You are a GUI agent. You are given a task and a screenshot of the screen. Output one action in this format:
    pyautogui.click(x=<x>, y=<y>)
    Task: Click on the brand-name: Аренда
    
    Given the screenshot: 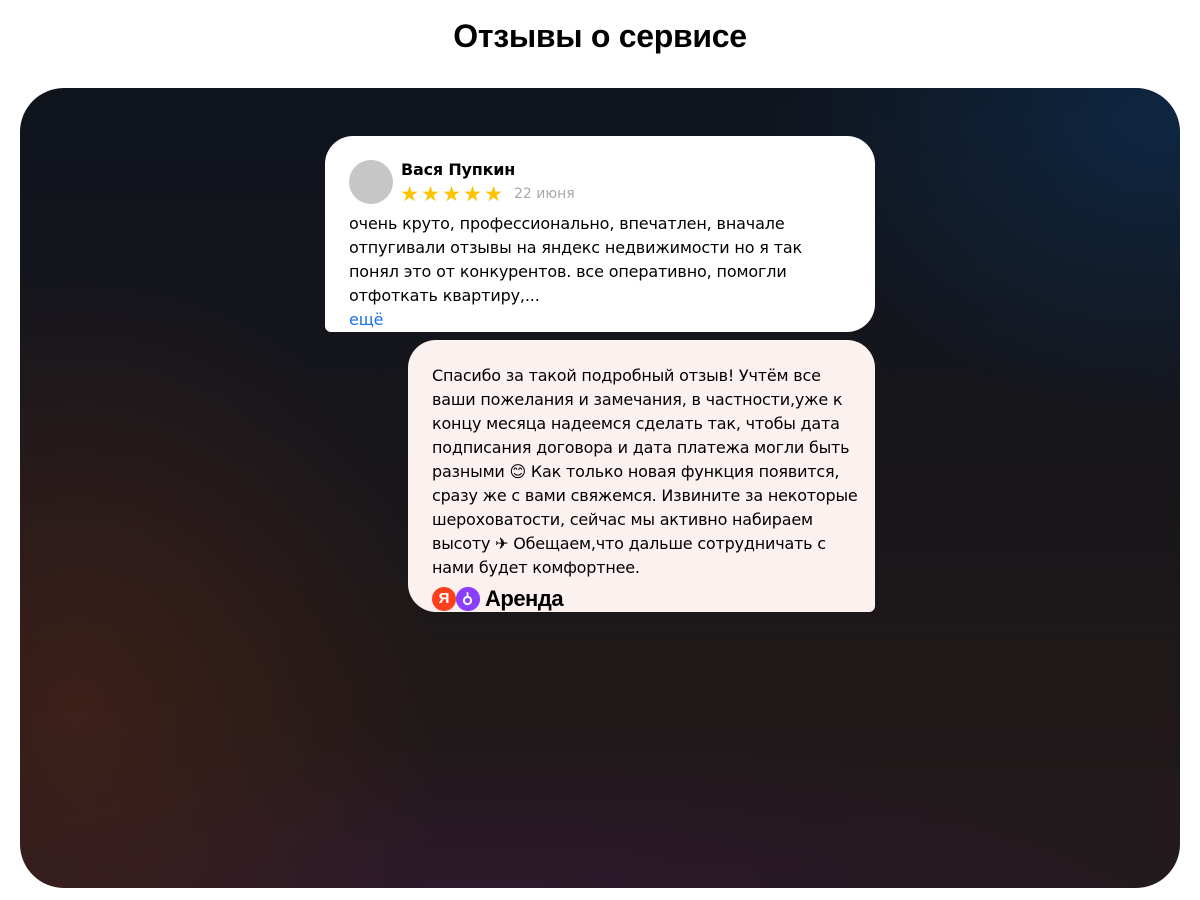 What is the action you would take?
    pyautogui.click(x=524, y=598)
    